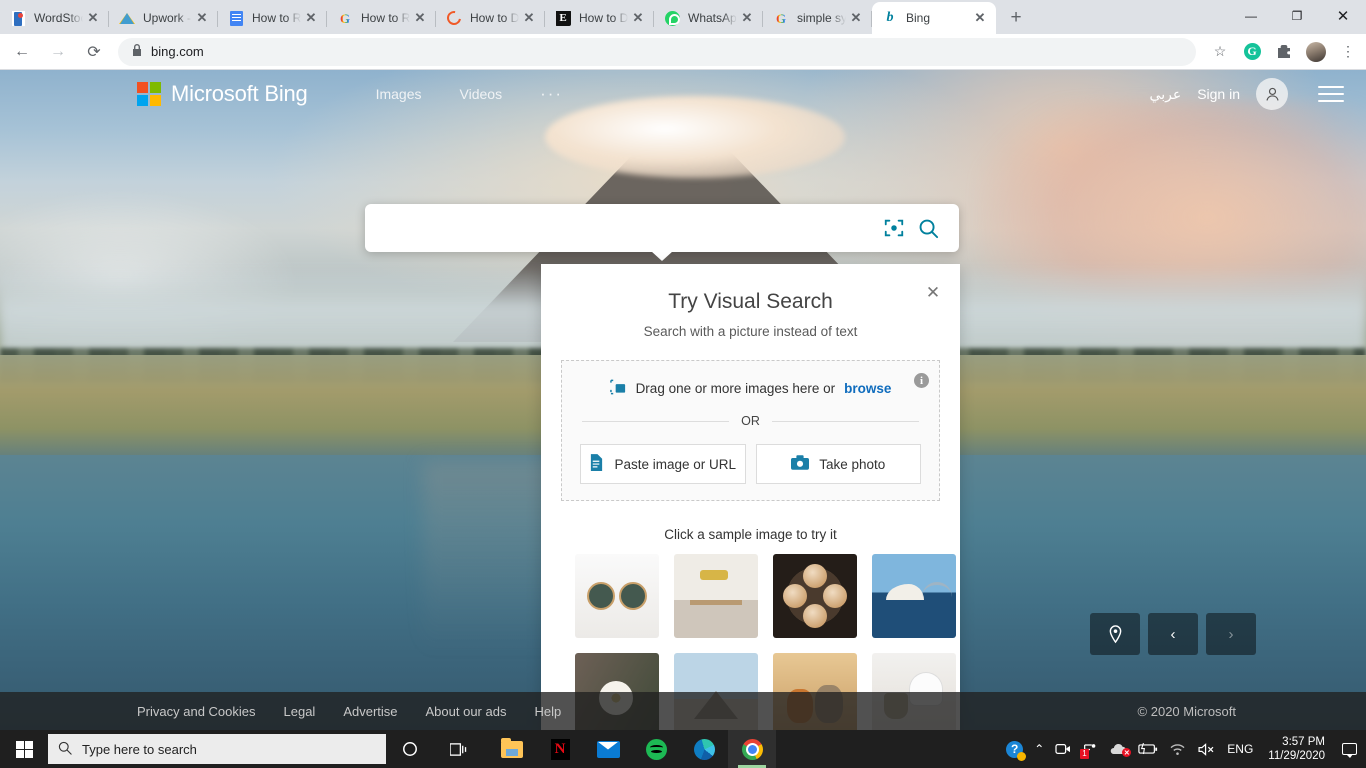  What do you see at coordinates (512, 749) in the screenshot?
I see `taskbar-app-file-explorer` at bounding box center [512, 749].